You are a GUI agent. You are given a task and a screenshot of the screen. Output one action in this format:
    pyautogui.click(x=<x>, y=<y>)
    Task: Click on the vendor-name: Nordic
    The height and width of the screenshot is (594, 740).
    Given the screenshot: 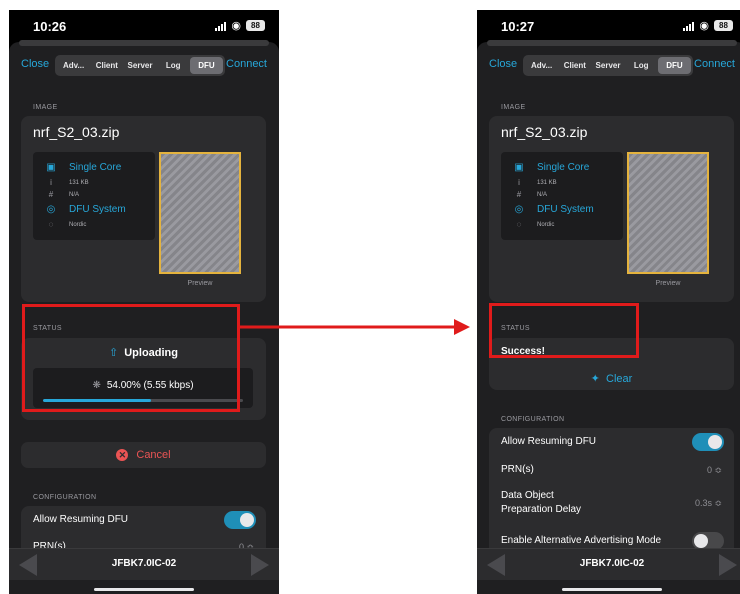 What is the action you would take?
    pyautogui.click(x=78, y=224)
    